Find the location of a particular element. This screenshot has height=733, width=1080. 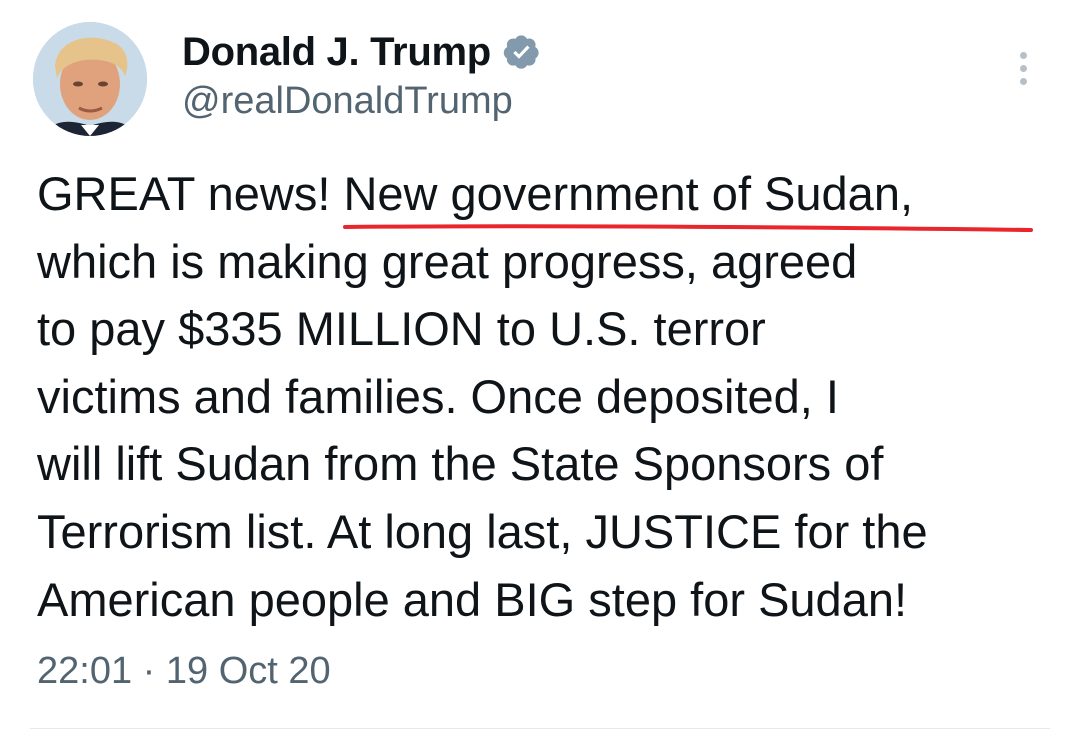

author-name-row: Donald J. Trump is located at coordinates (361, 52).